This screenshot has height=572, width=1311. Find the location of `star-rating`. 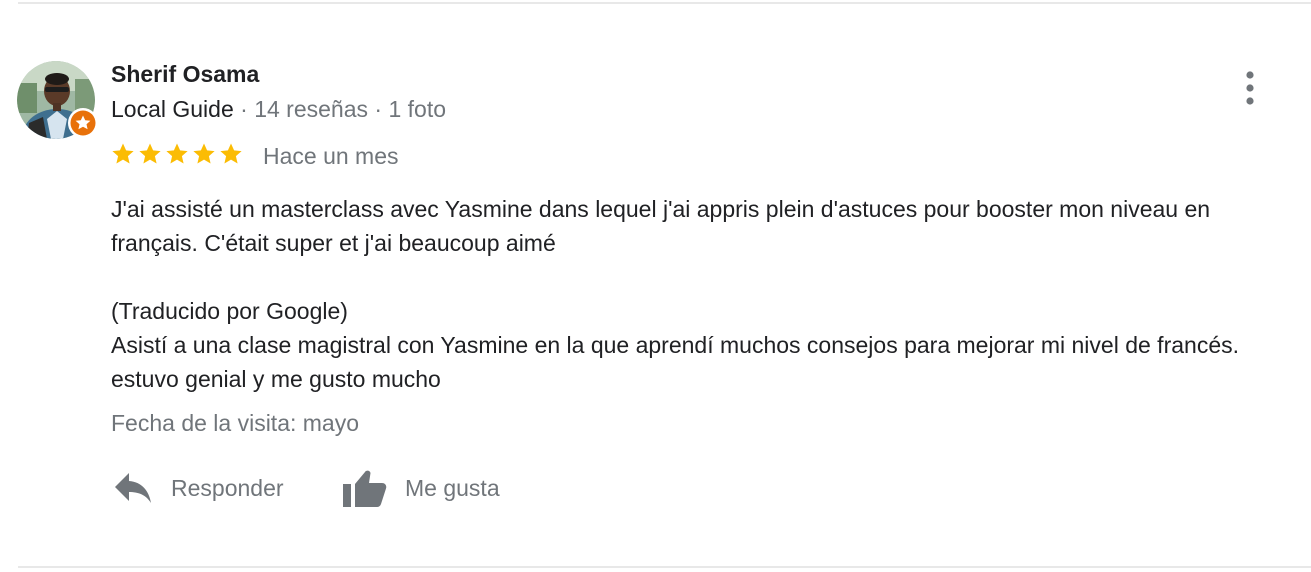

star-rating is located at coordinates (177, 155).